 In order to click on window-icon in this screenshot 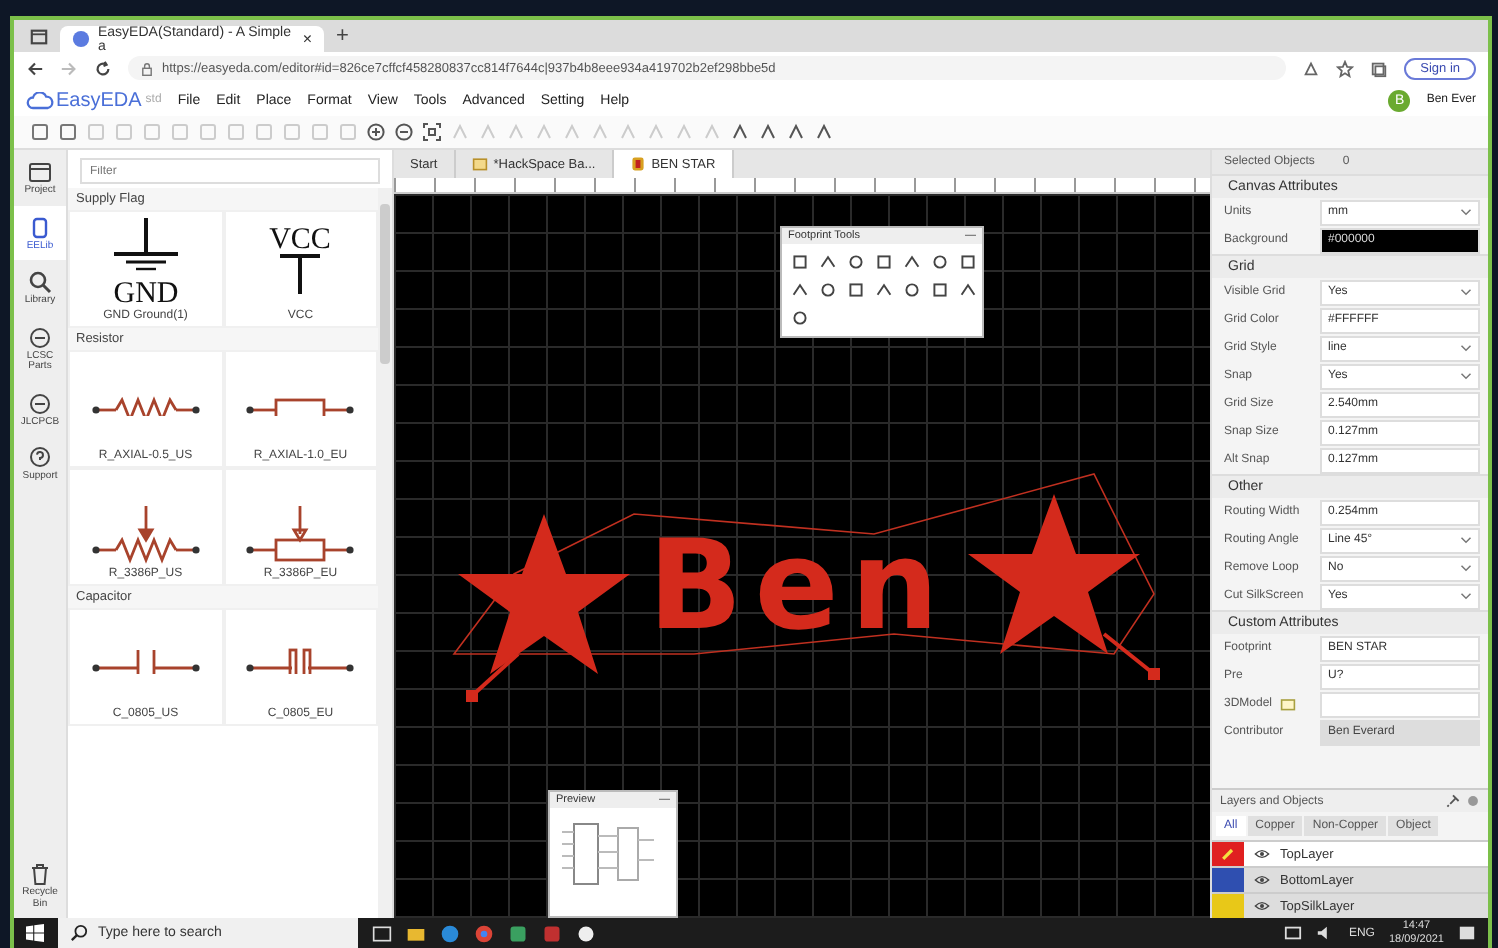, I will do `click(39, 36)`.